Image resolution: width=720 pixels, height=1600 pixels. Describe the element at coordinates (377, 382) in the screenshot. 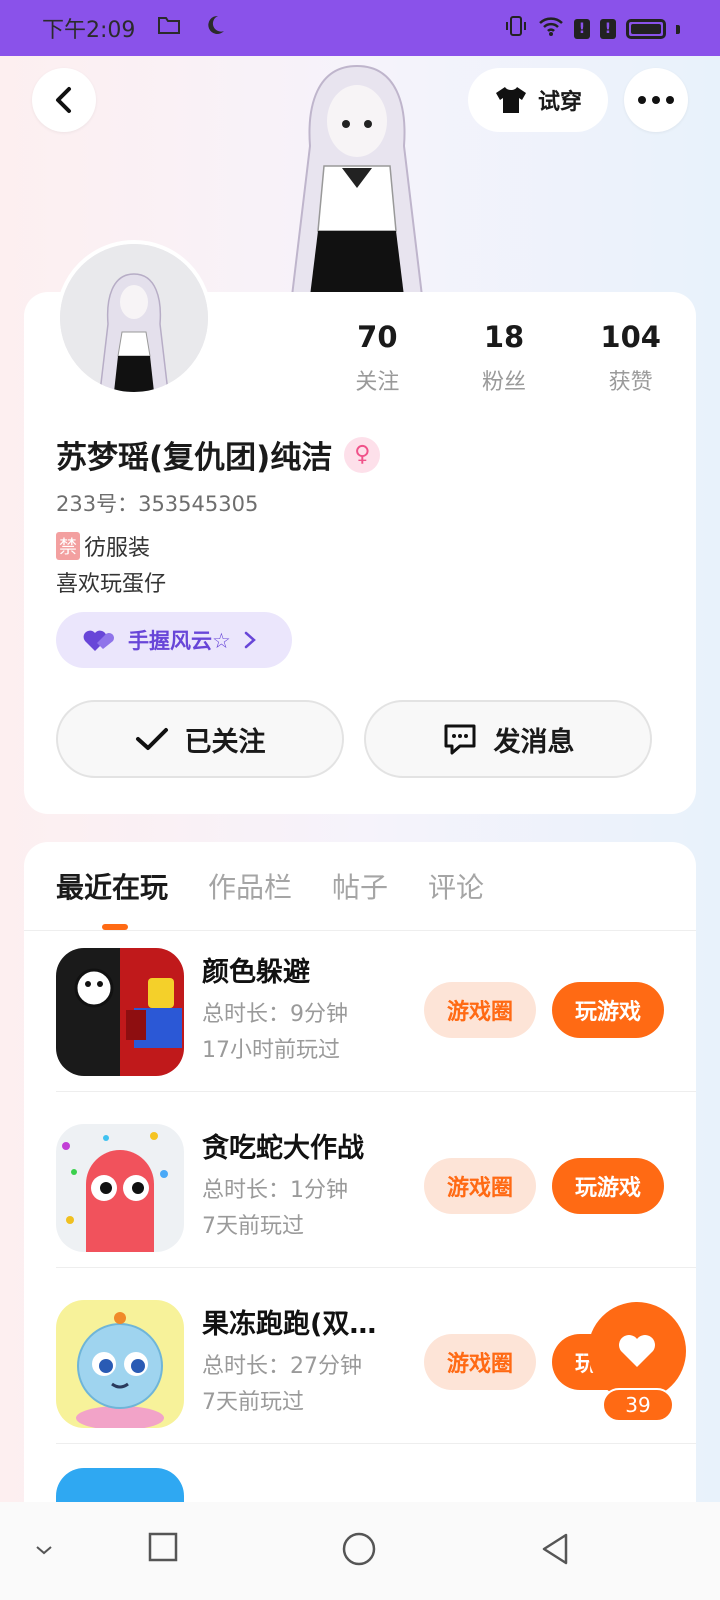

I see `stat-label: 关注` at that location.